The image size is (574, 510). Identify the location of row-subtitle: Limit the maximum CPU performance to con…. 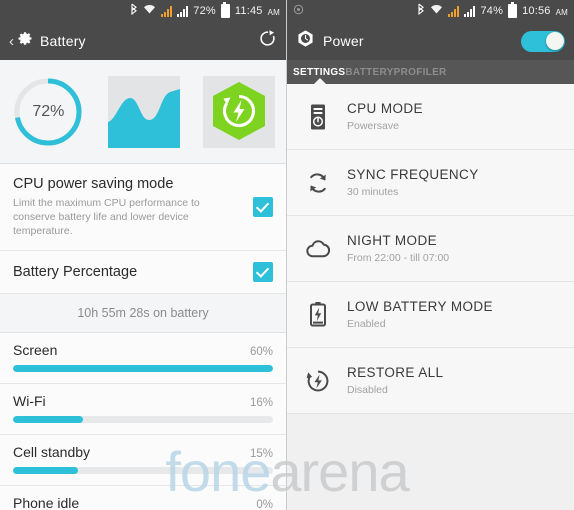
(106, 217).